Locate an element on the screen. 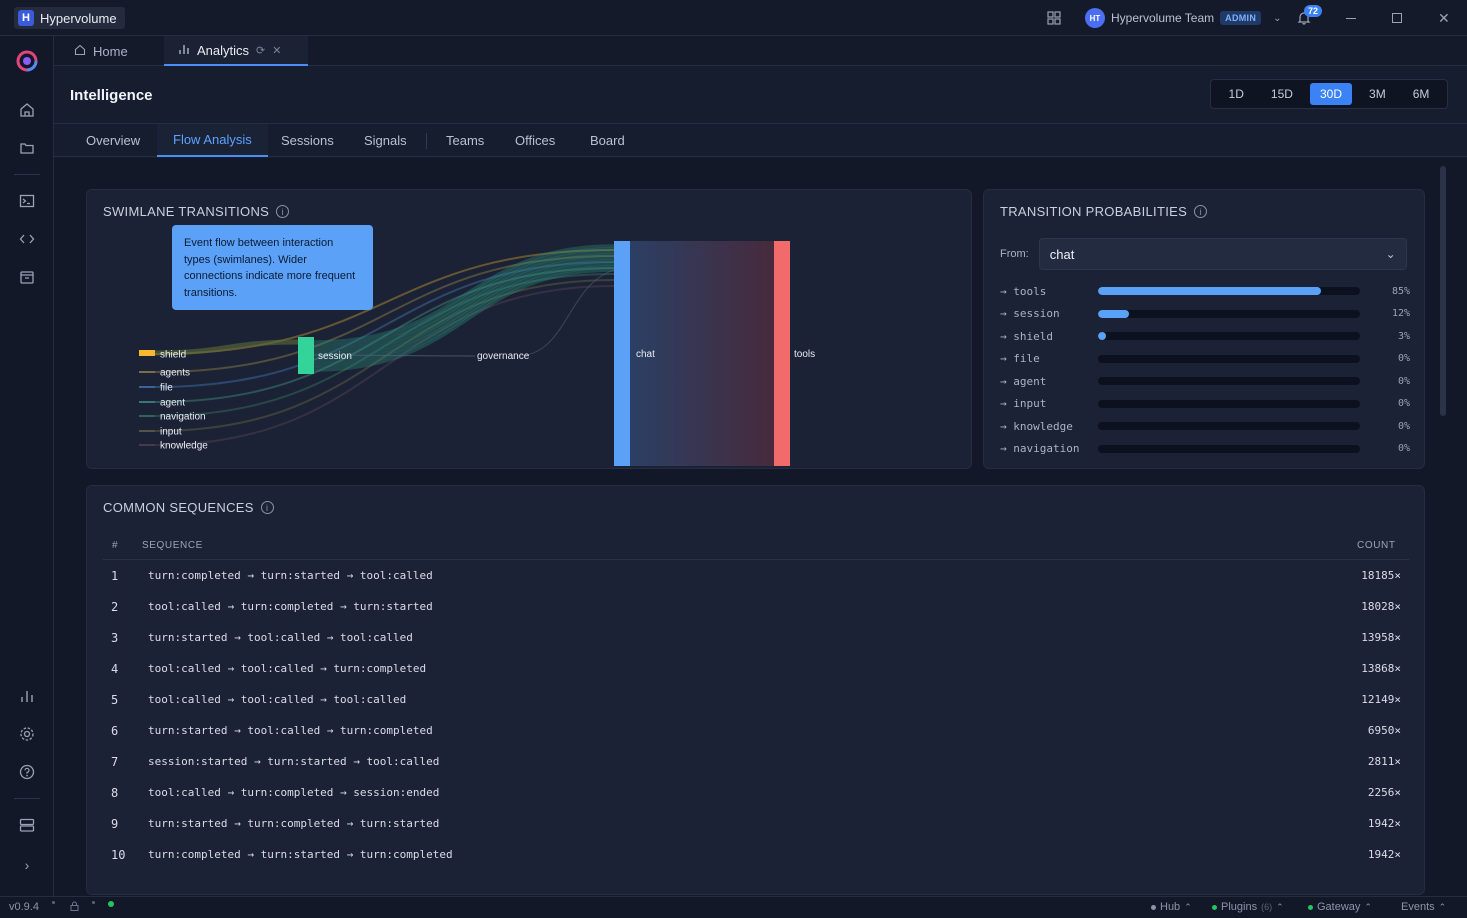 This screenshot has height=918, width=1467. tab-label: Home is located at coordinates (110, 51).